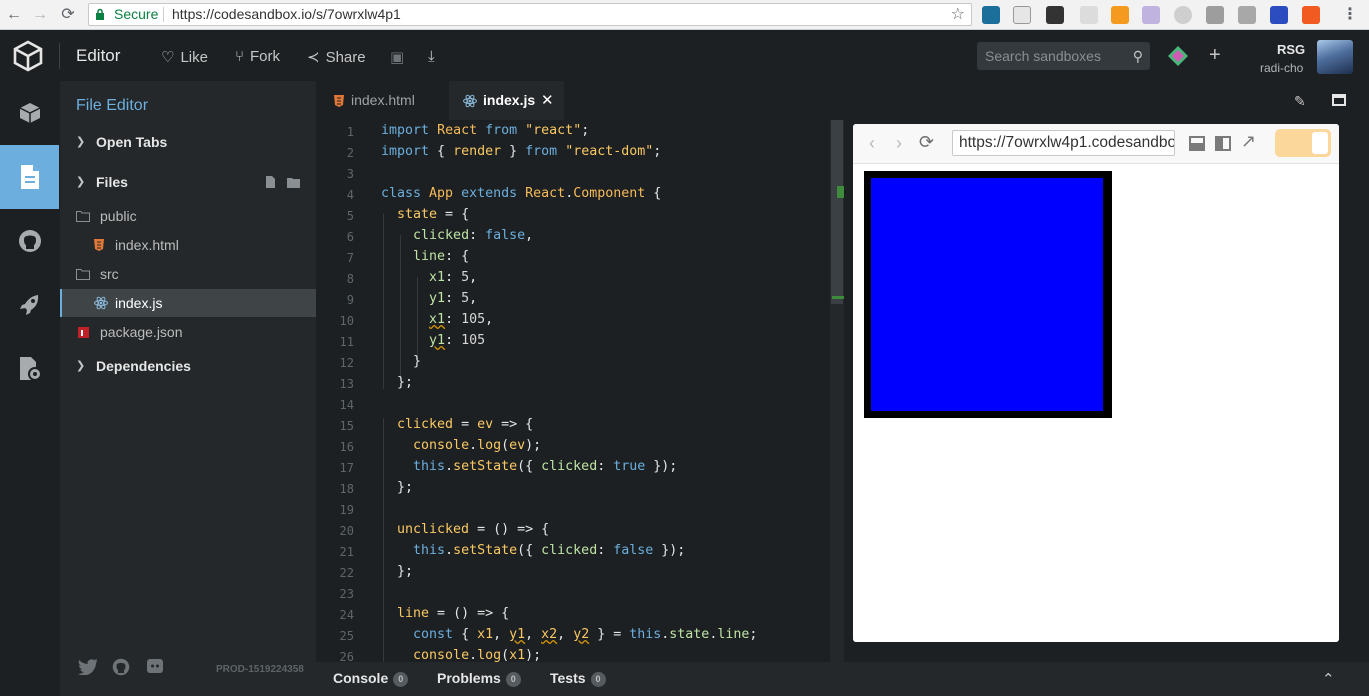  Describe the element at coordinates (1339, 100) in the screenshot. I see `window-icon` at that location.